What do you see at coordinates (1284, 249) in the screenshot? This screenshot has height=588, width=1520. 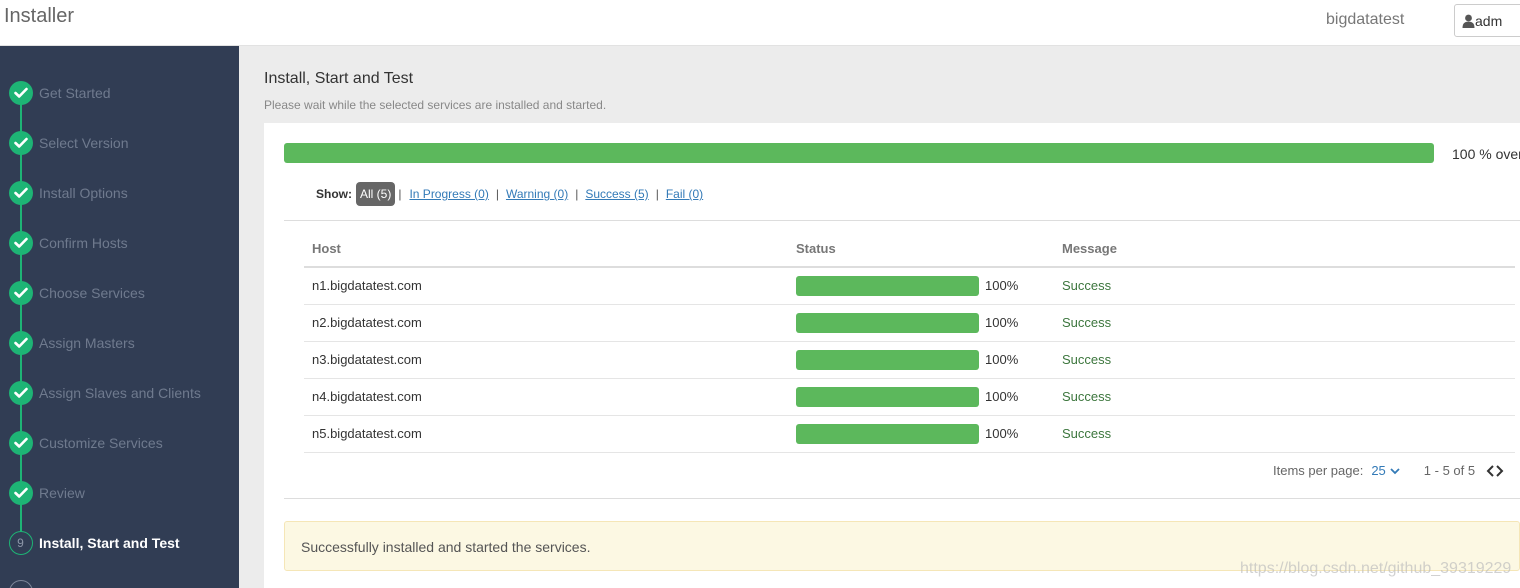 I see `column-header-message: Message` at bounding box center [1284, 249].